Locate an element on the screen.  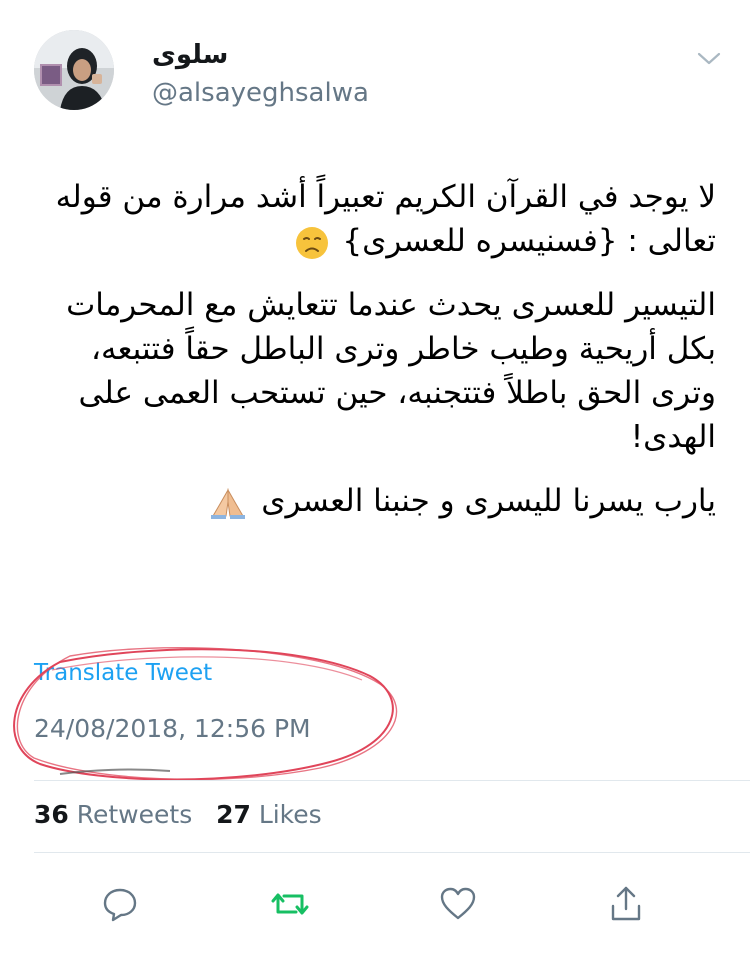
tweet-stats: 36 Retweets 27 Likes is located at coordinates (178, 814).